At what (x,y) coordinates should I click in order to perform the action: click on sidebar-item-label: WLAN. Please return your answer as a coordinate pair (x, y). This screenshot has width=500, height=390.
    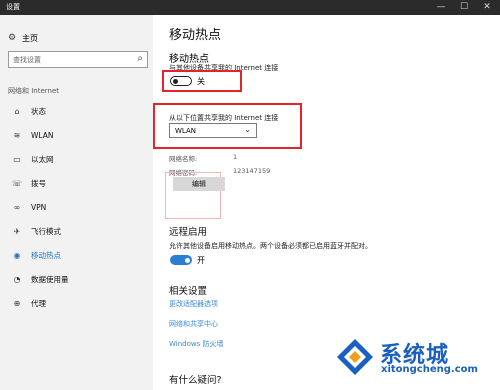
    Looking at the image, I should click on (42, 135).